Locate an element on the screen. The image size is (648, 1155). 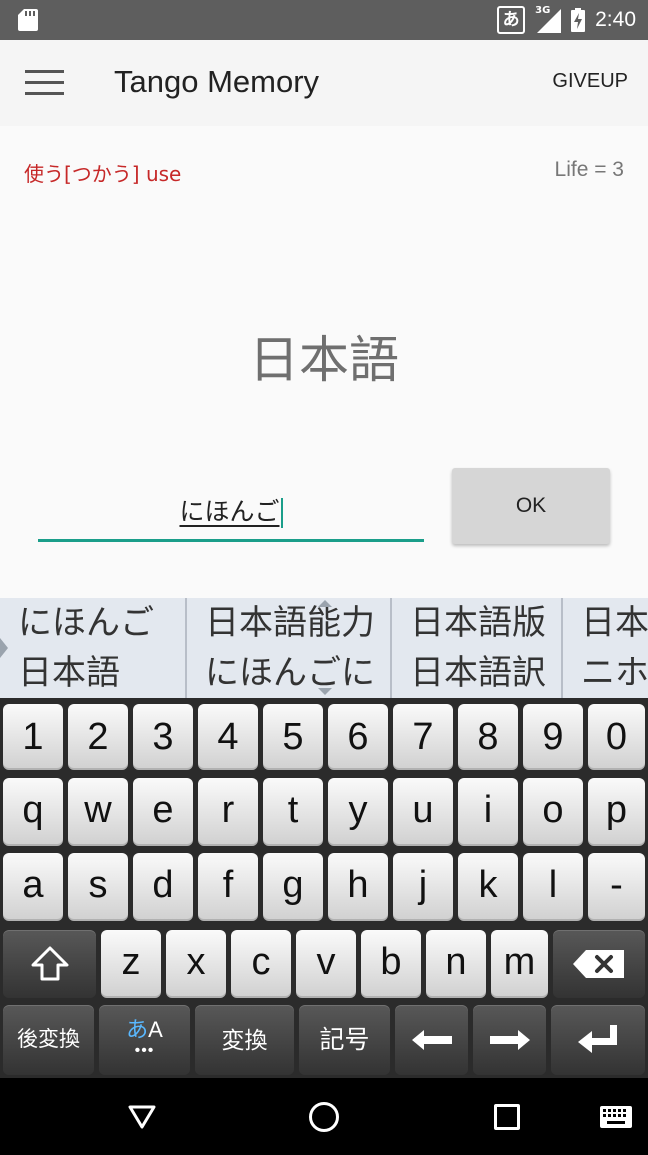
battery-charging-icon is located at coordinates (578, 20).